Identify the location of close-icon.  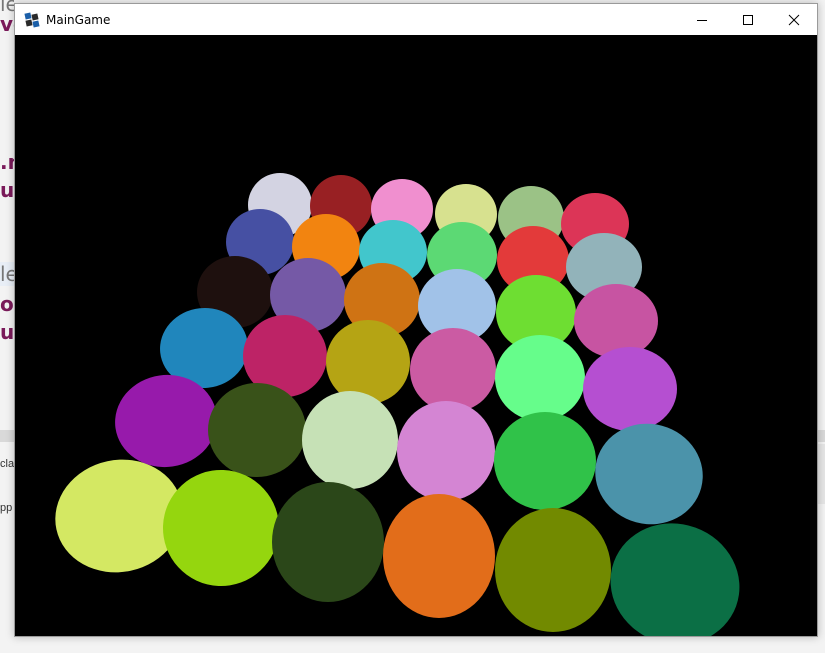
(794, 19).